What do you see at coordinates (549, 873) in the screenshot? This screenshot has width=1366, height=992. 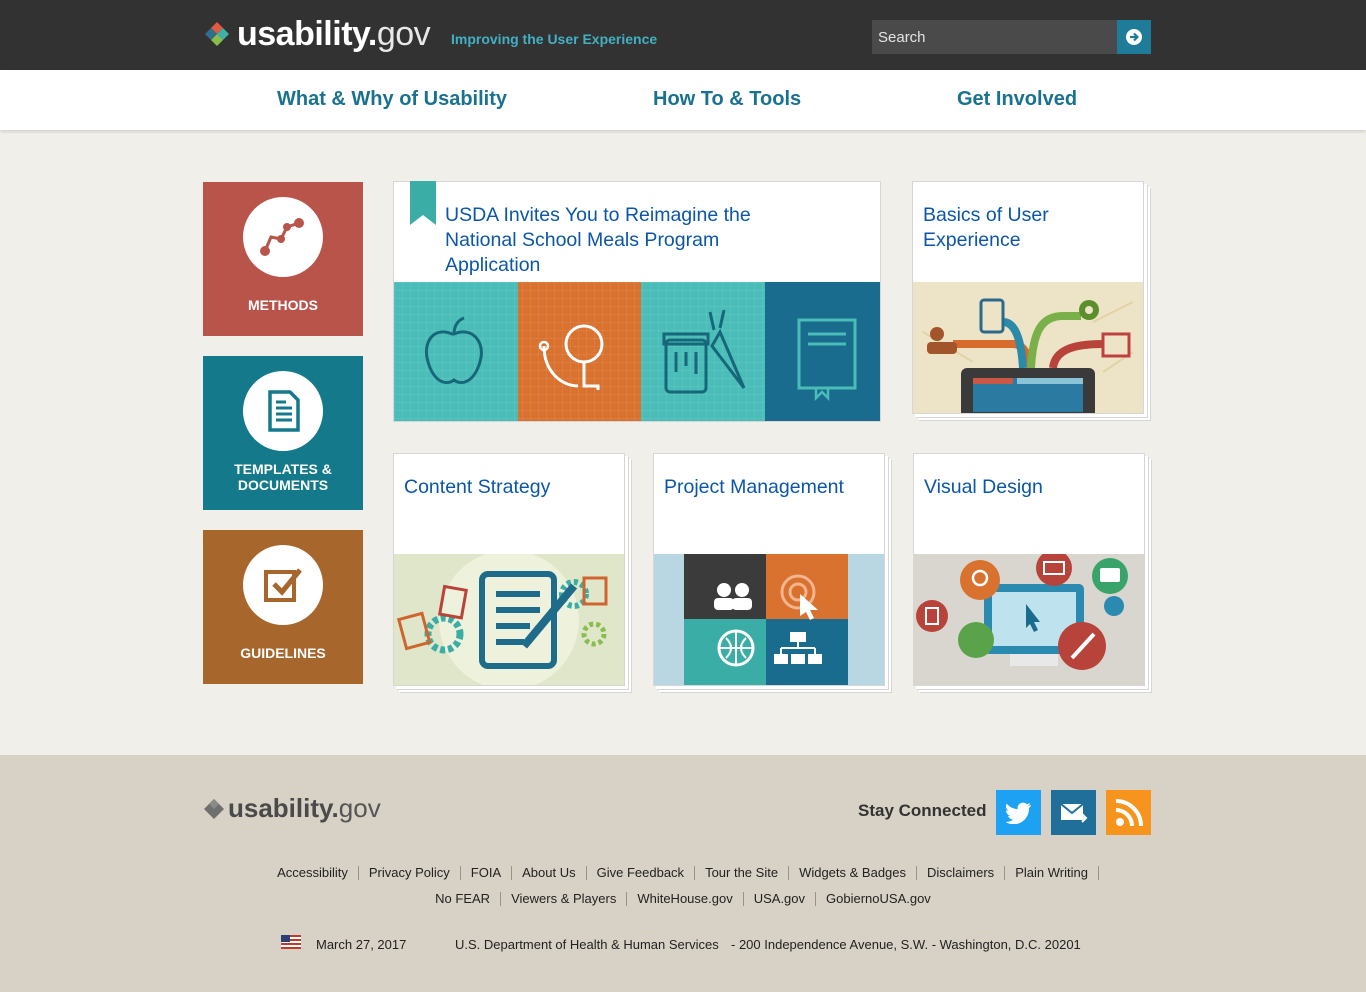 I see `footer-link-about: About Us` at bounding box center [549, 873].